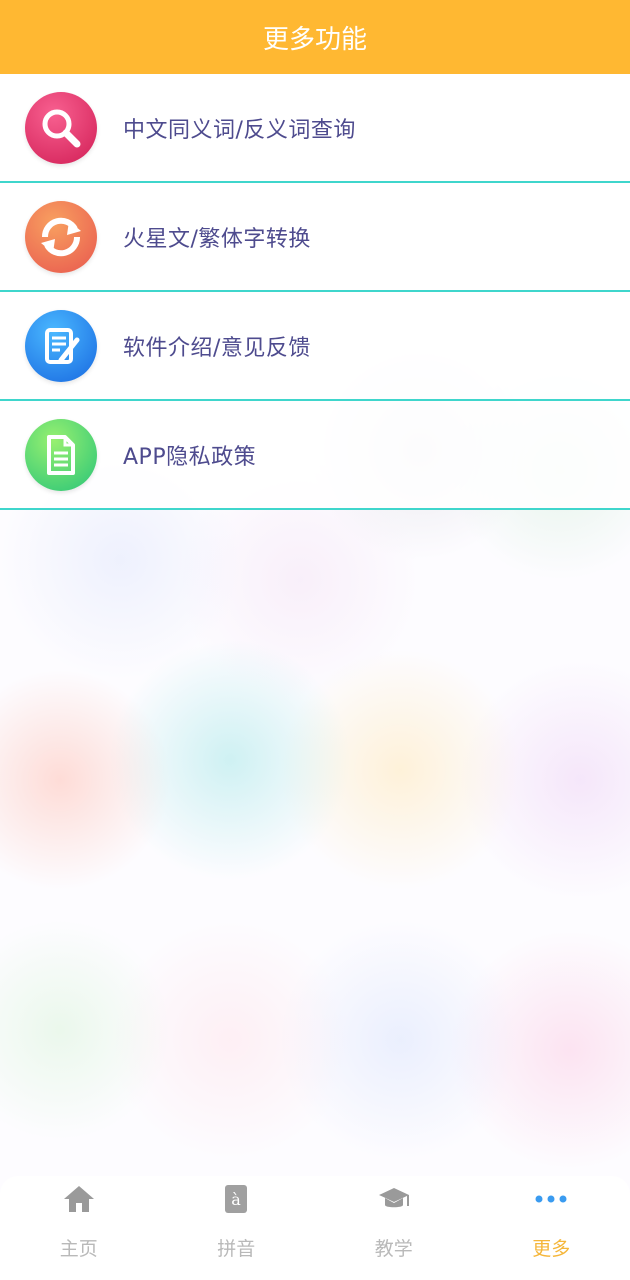  Describe the element at coordinates (61, 345) in the screenshot. I see `feedback-icon` at that location.